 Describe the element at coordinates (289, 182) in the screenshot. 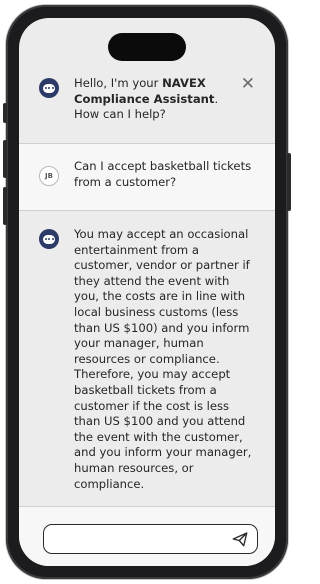

I see `phone-power-button` at that location.